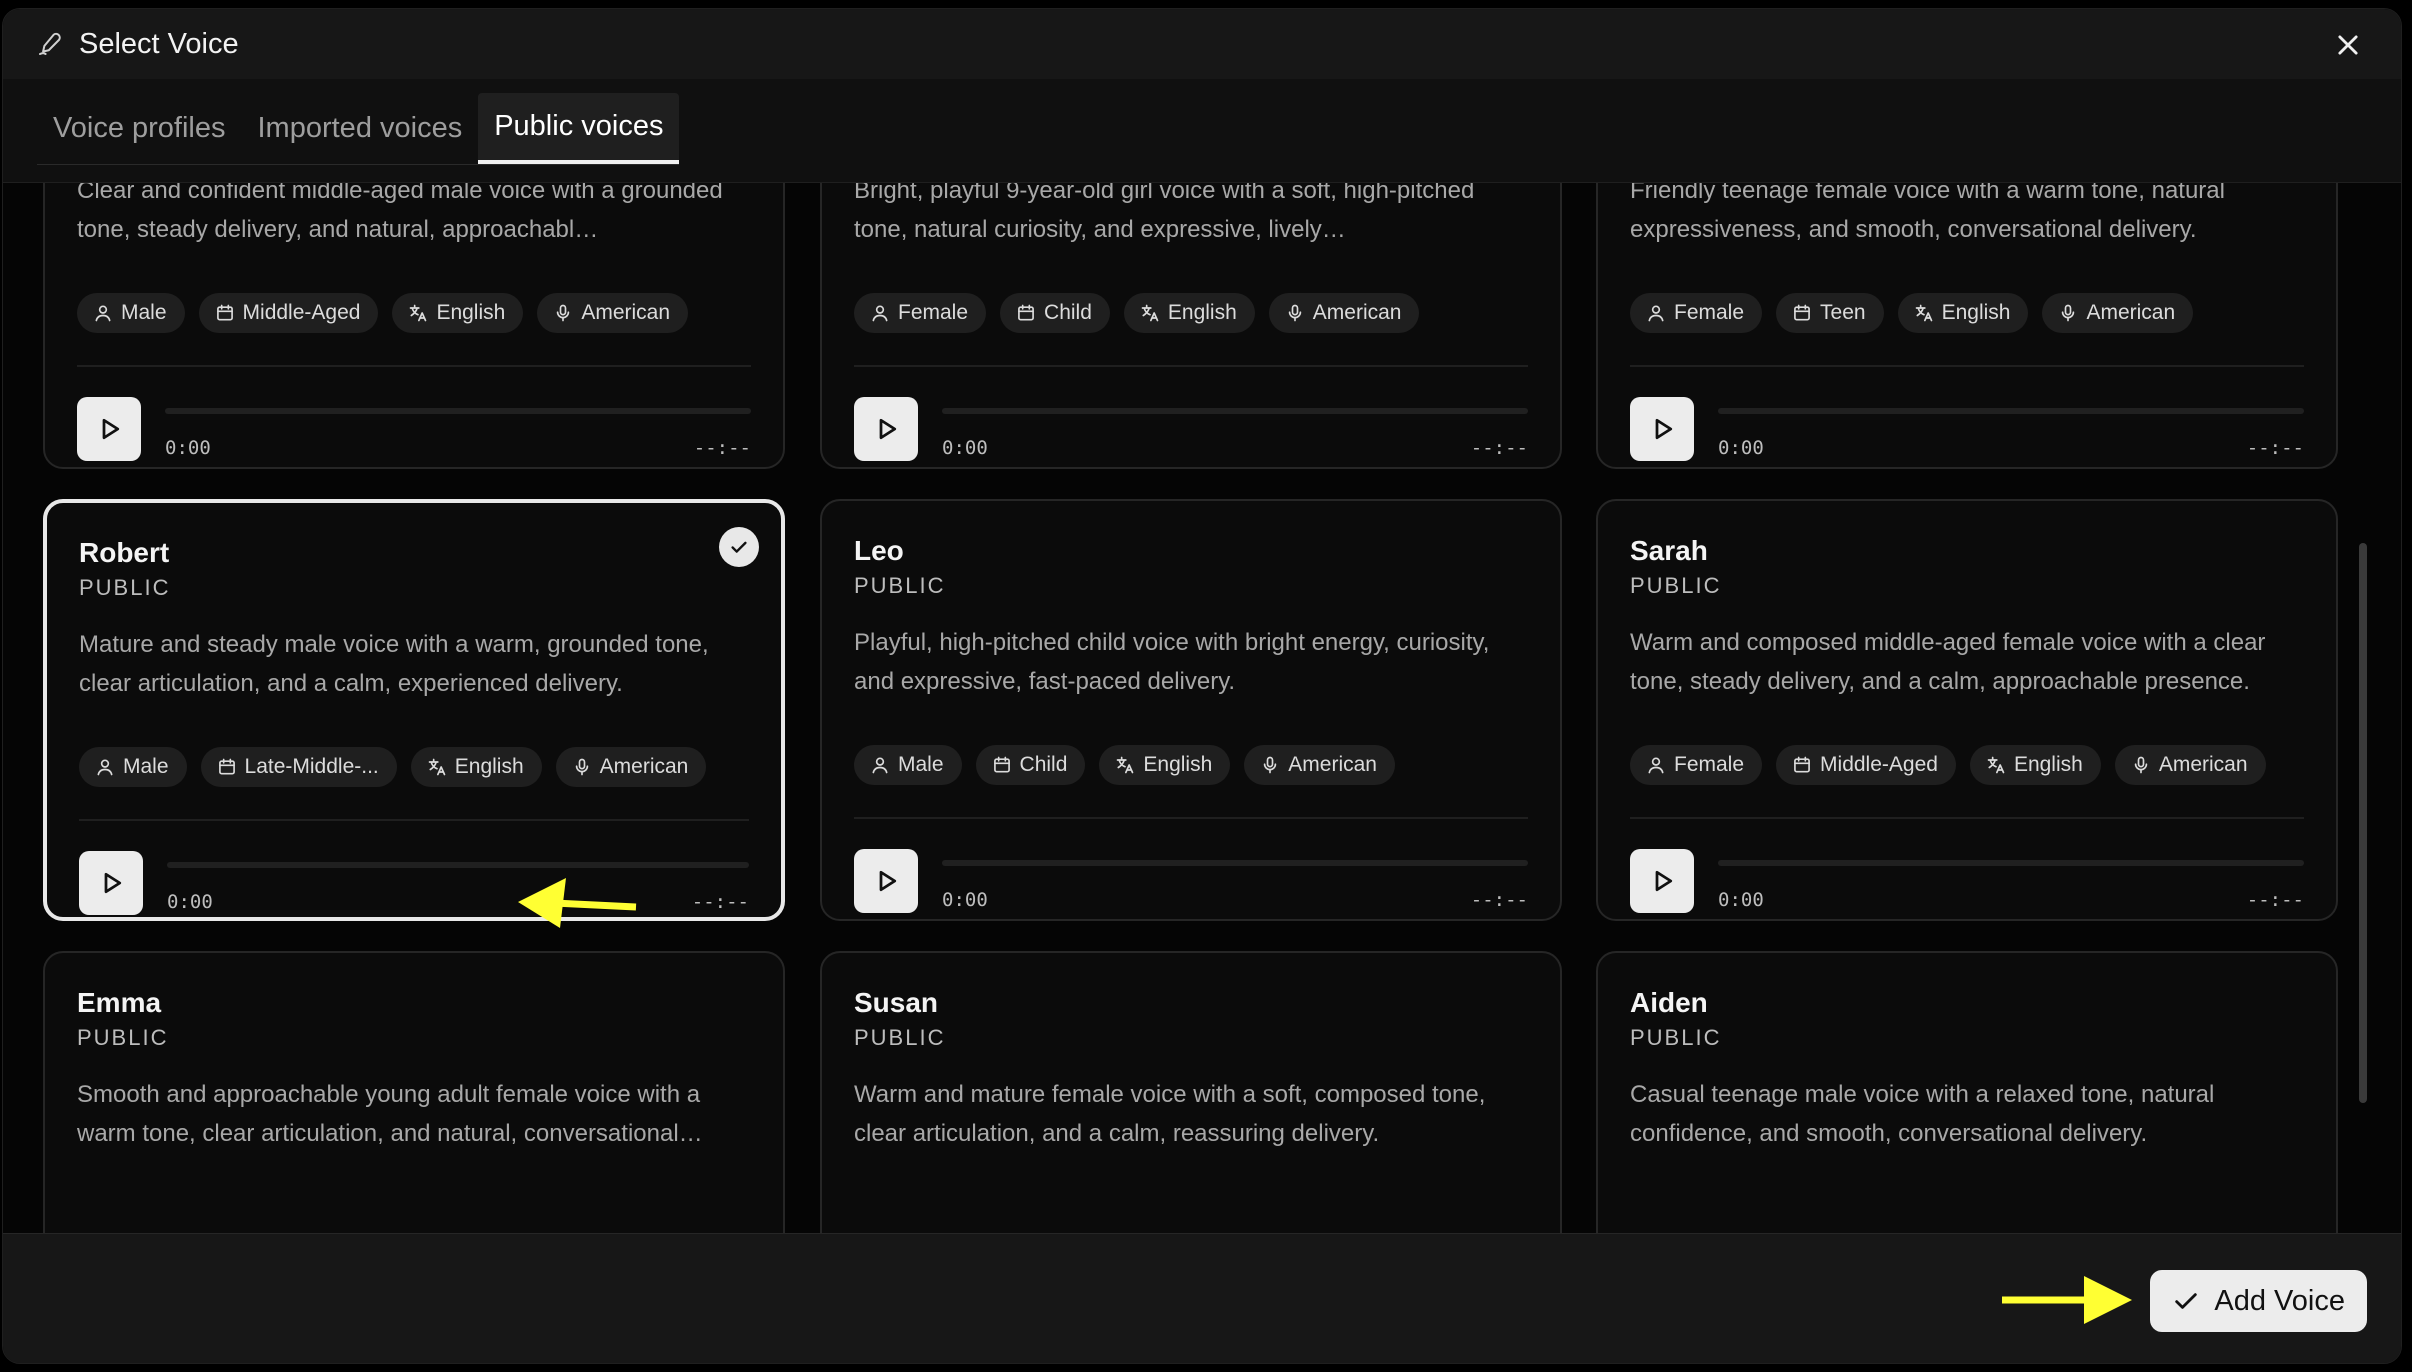 This screenshot has height=1372, width=2412. Describe the element at coordinates (579, 128) in the screenshot. I see `tab-public-voices: Public voices` at that location.